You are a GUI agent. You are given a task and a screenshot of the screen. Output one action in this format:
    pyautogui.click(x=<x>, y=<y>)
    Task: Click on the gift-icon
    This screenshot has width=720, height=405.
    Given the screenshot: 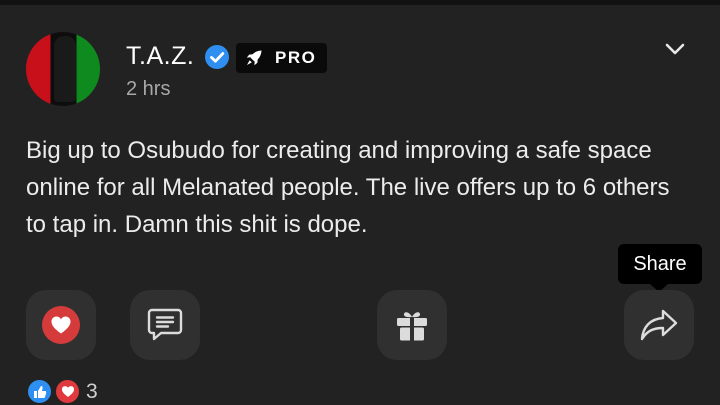 What is the action you would take?
    pyautogui.click(x=412, y=326)
    